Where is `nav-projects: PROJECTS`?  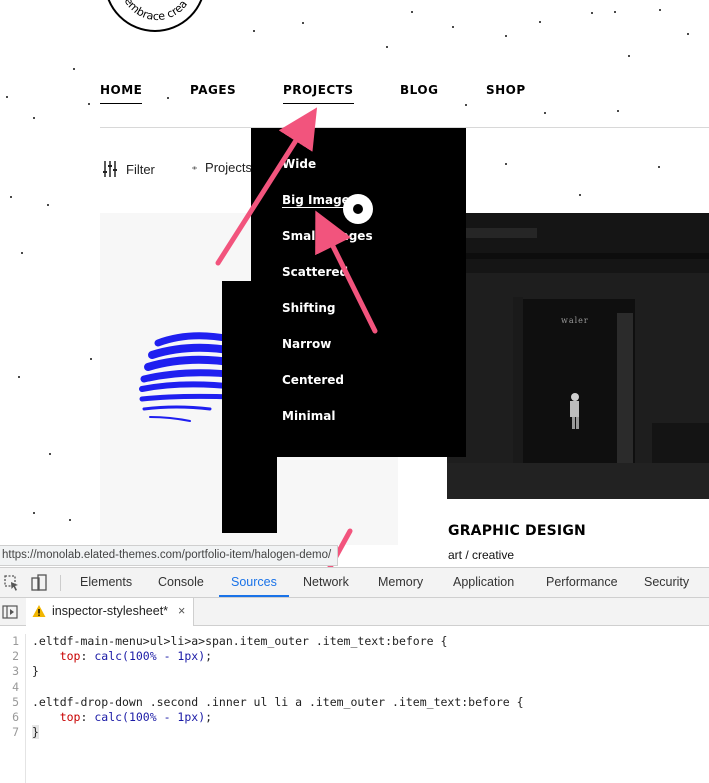 nav-projects: PROJECTS is located at coordinates (318, 93).